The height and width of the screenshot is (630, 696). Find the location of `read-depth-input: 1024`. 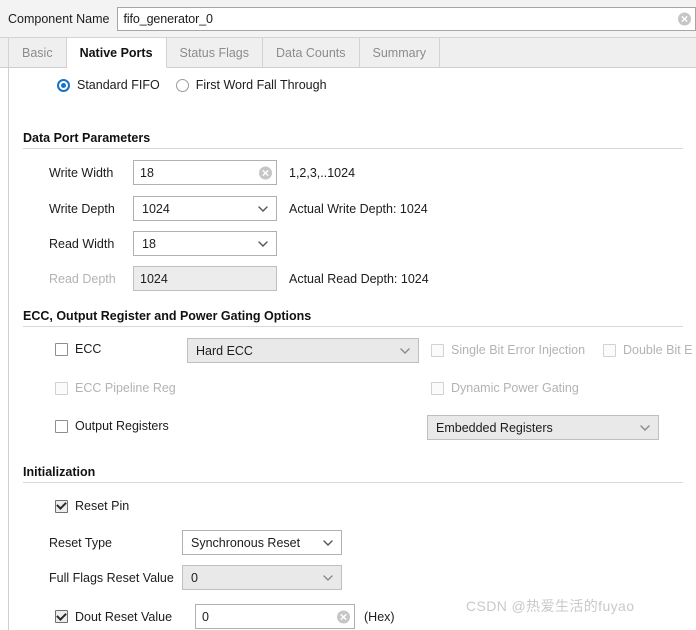

read-depth-input: 1024 is located at coordinates (205, 278).